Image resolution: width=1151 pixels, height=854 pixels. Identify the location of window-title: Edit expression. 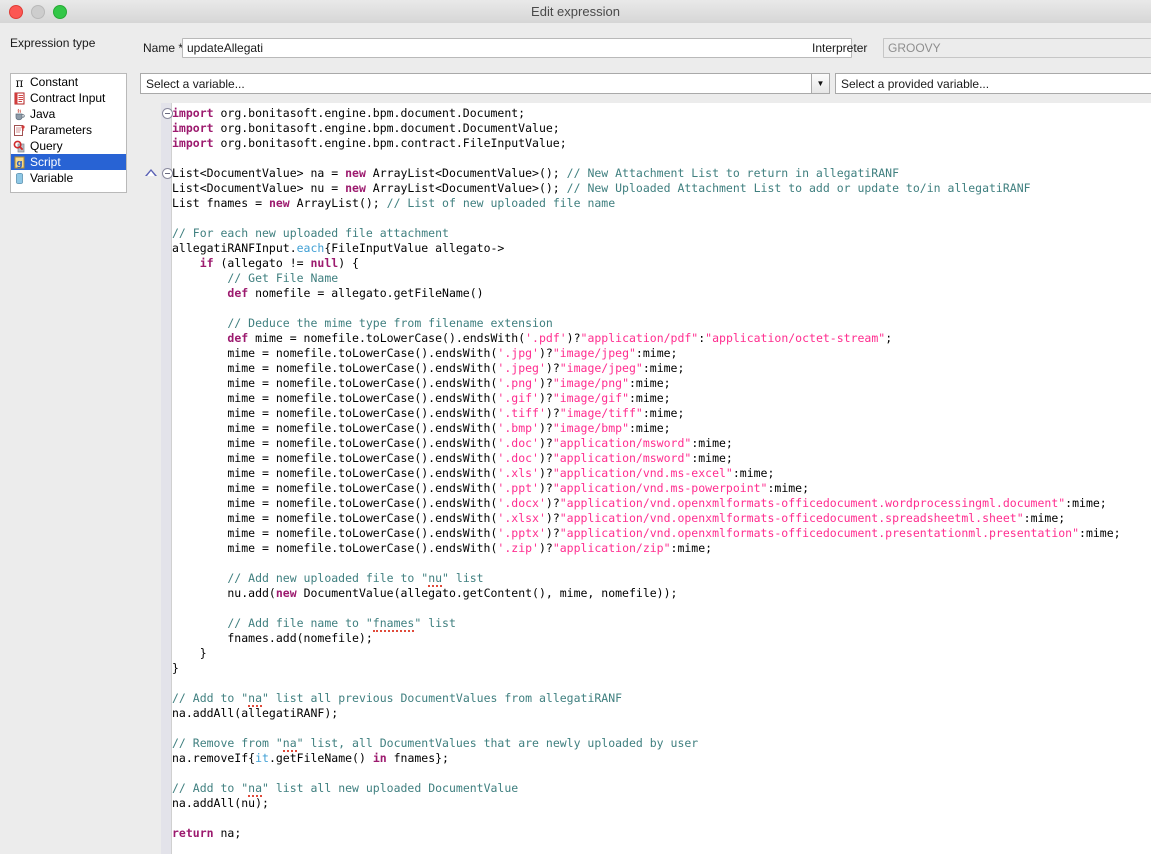
(575, 11).